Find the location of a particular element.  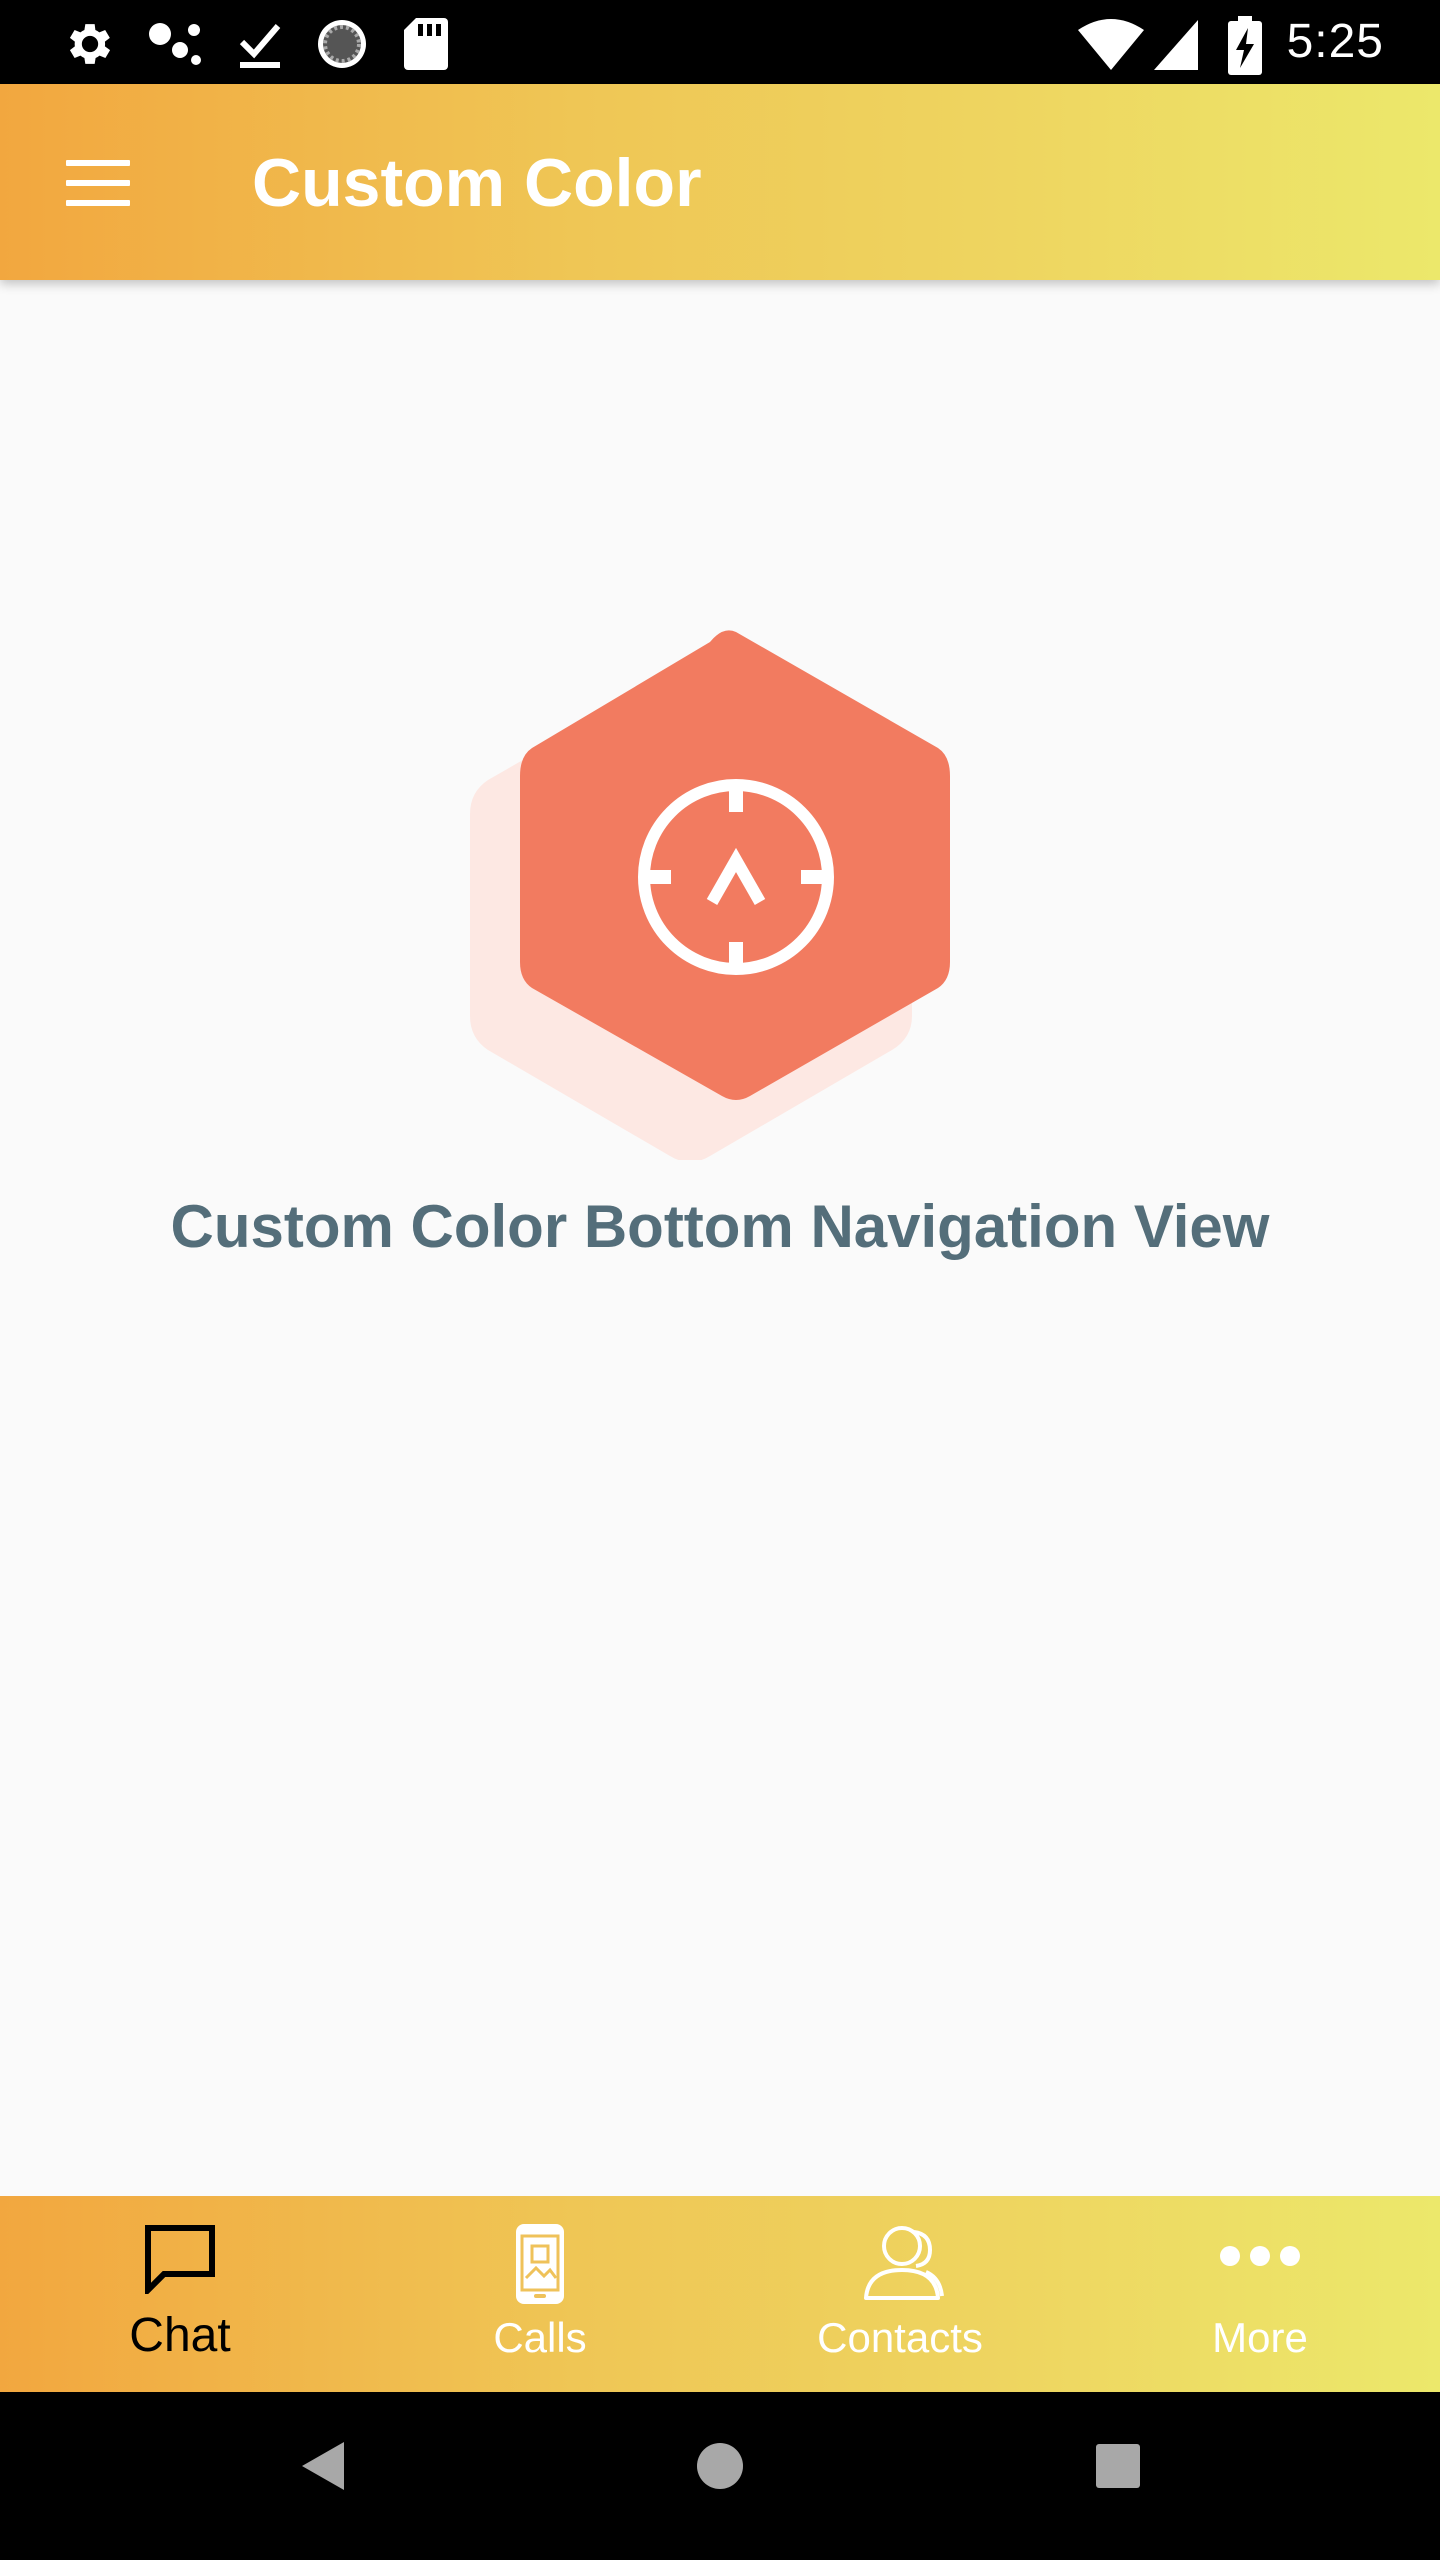

bottom-navigation: Chat Calls Contacts More is located at coordinates (720, 2294).